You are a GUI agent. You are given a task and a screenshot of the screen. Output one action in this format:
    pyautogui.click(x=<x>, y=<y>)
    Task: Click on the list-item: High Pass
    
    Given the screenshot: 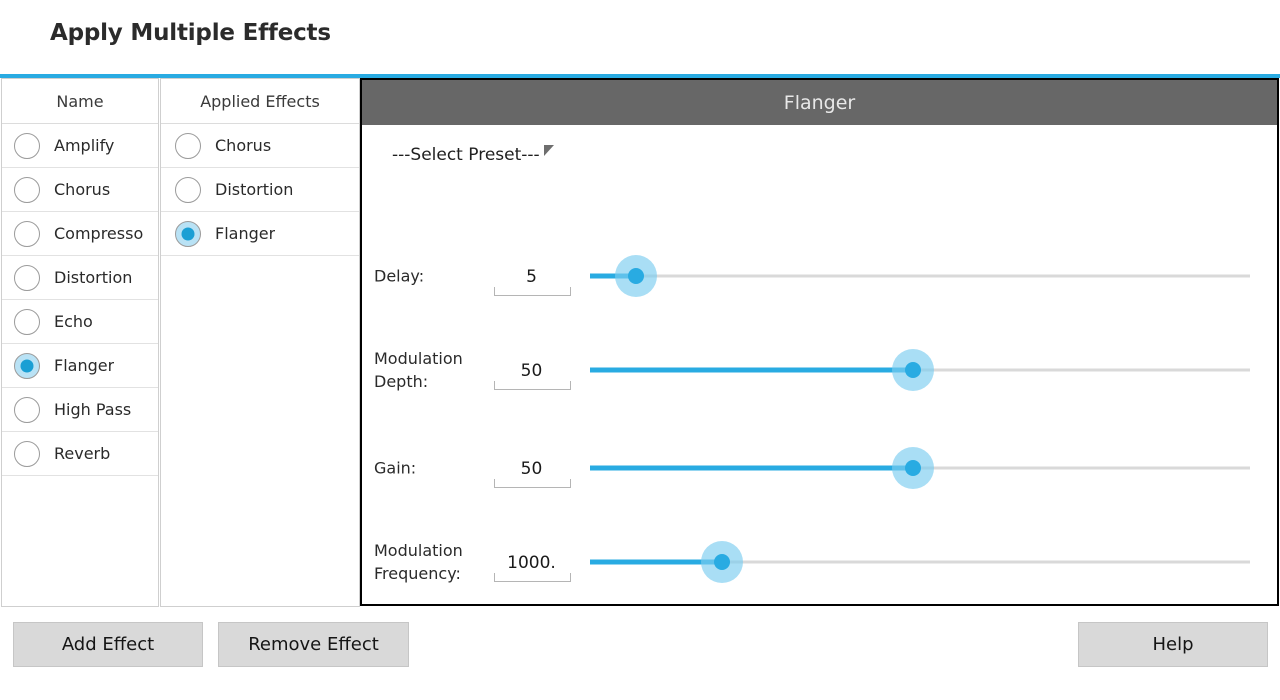 What is the action you would take?
    pyautogui.click(x=80, y=410)
    